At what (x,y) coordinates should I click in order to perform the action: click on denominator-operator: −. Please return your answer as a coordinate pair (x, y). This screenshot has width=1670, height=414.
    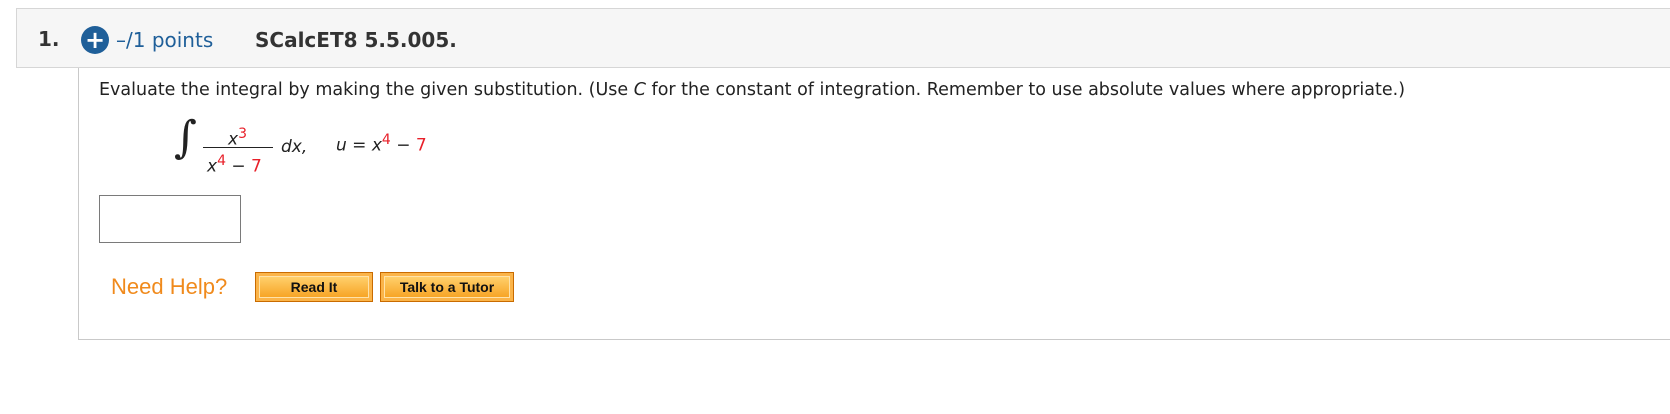
    Looking at the image, I should click on (238, 166).